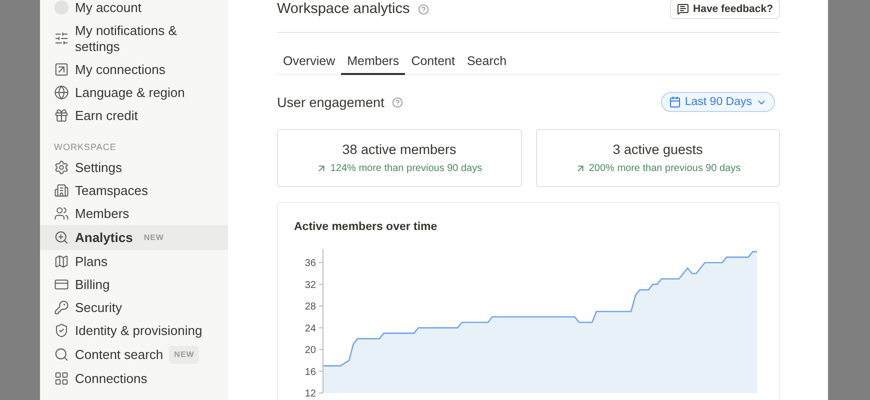 The width and height of the screenshot is (870, 400). What do you see at coordinates (134, 354) in the screenshot?
I see `sidebar-item: Content search NEW` at bounding box center [134, 354].